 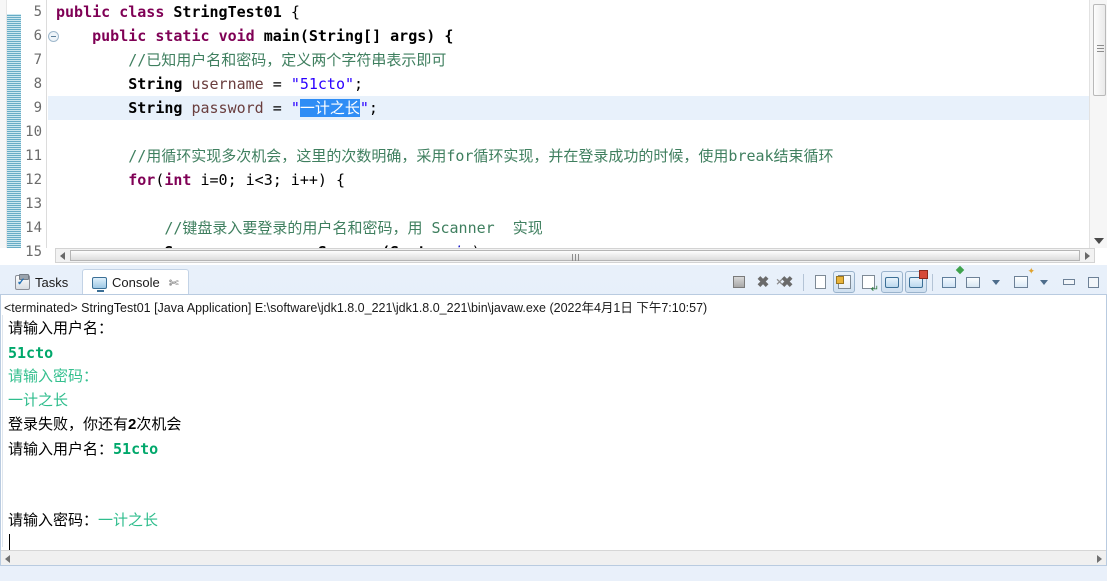 I want to click on code-line: for(int i=0; i<3; i++) {, so click(x=568, y=180).